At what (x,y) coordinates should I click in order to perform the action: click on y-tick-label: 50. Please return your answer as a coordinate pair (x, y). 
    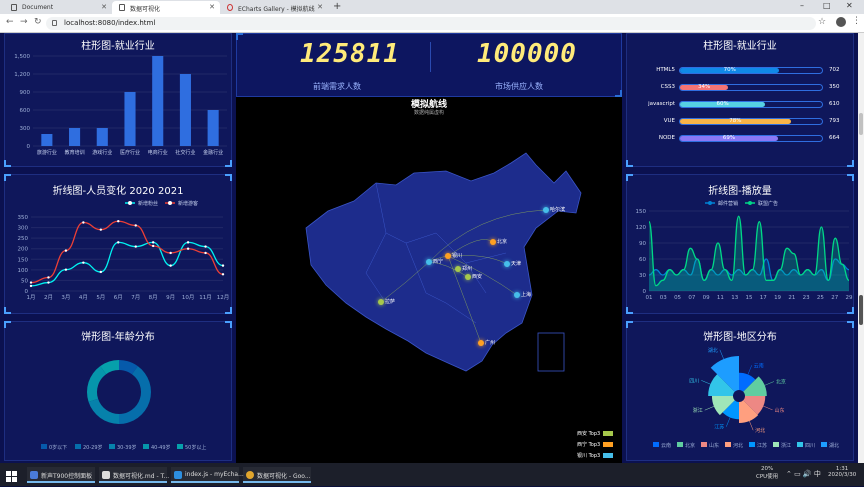
    Looking at the image, I should click on (24, 281).